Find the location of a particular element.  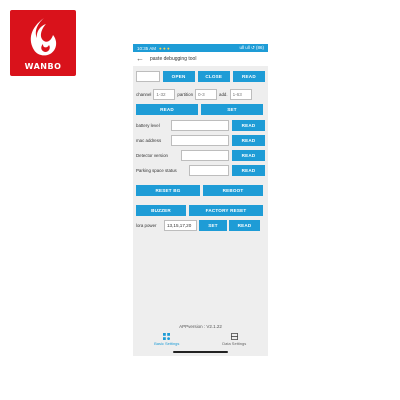

add-label: add. is located at coordinates (223, 94).